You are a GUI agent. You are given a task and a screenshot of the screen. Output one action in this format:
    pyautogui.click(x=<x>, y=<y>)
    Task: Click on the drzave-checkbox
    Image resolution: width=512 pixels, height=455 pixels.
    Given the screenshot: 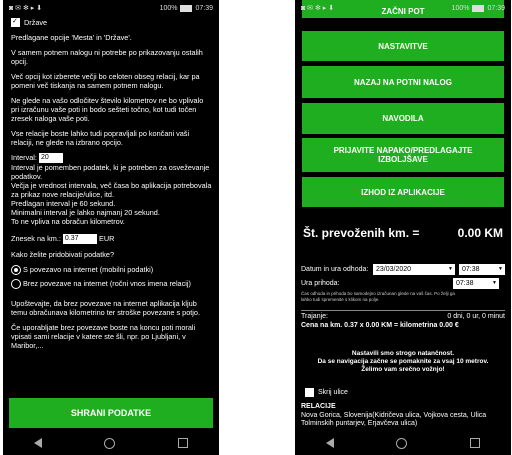 What is the action you would take?
    pyautogui.click(x=15, y=22)
    